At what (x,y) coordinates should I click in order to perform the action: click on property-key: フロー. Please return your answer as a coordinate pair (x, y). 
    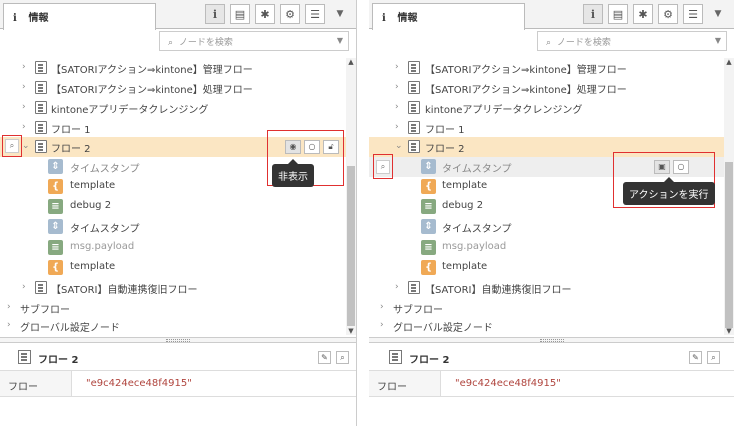
    Looking at the image, I should click on (23, 387).